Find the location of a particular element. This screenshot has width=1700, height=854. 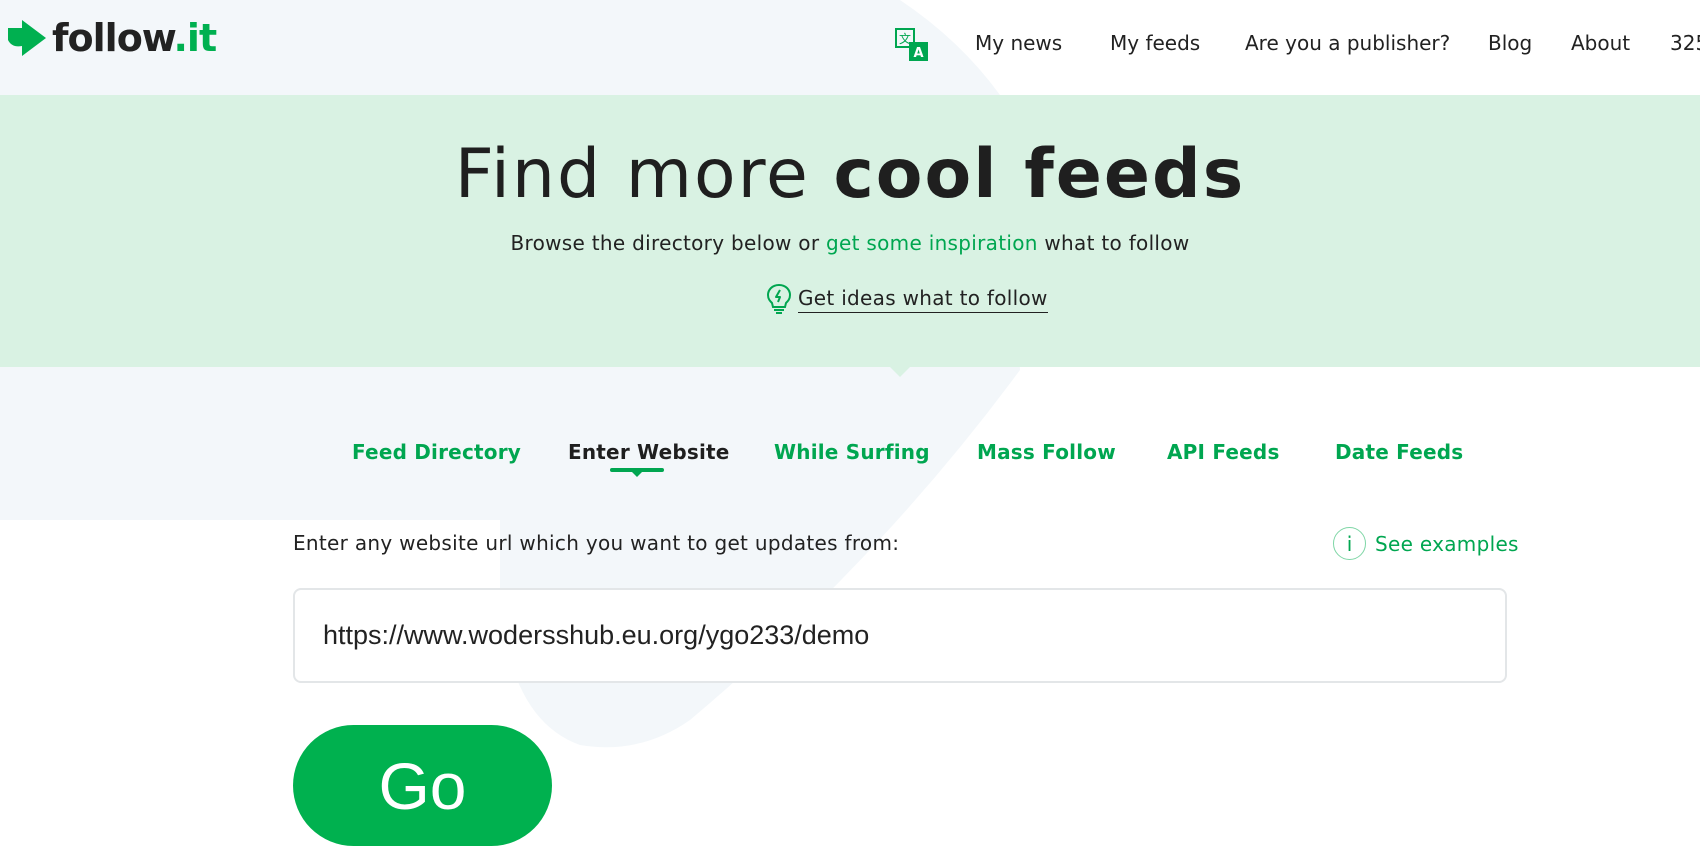

tab-enter-website: Enter Website is located at coordinates (649, 452).